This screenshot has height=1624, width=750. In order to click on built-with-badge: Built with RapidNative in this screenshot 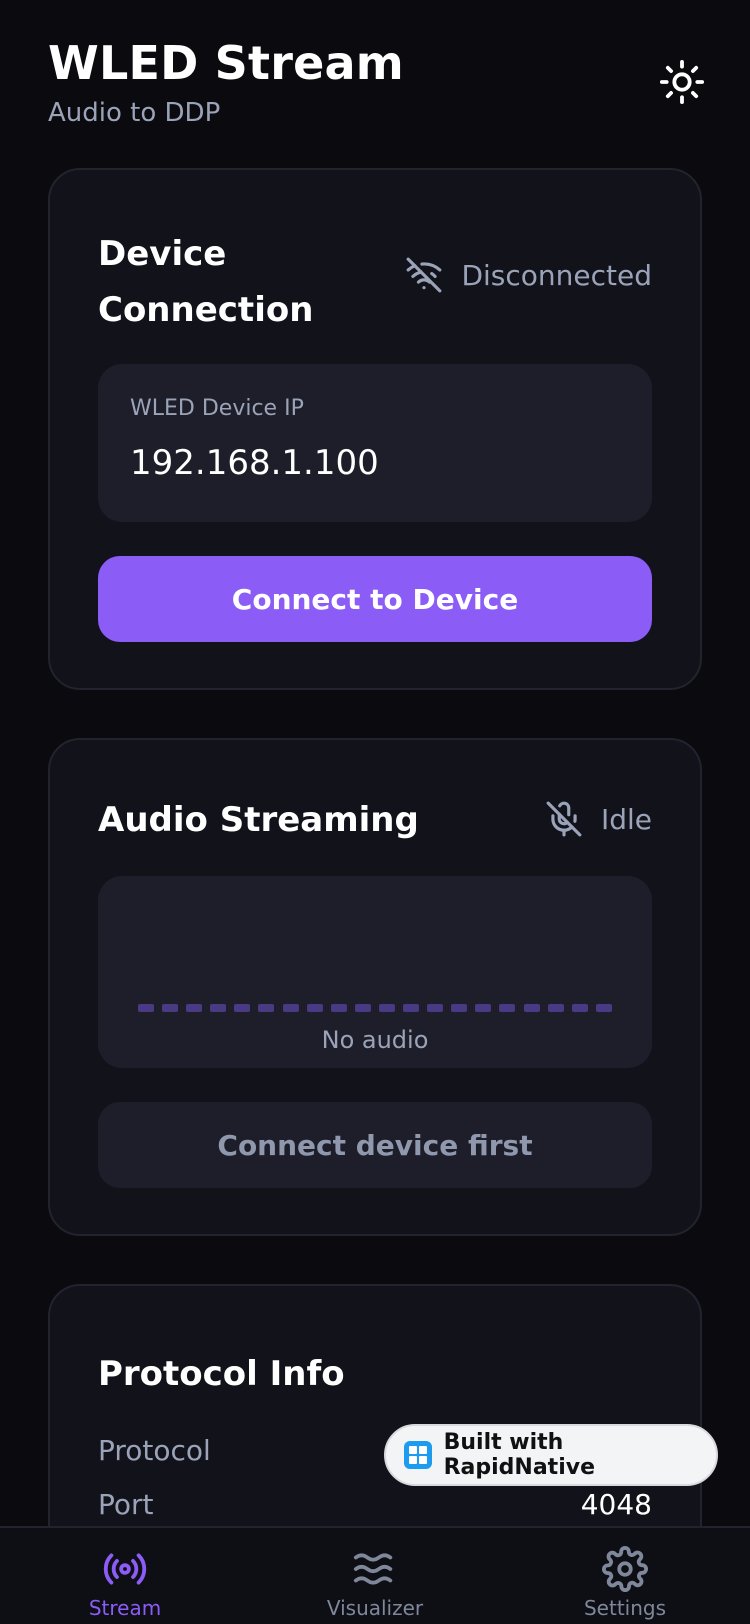, I will do `click(551, 1455)`.